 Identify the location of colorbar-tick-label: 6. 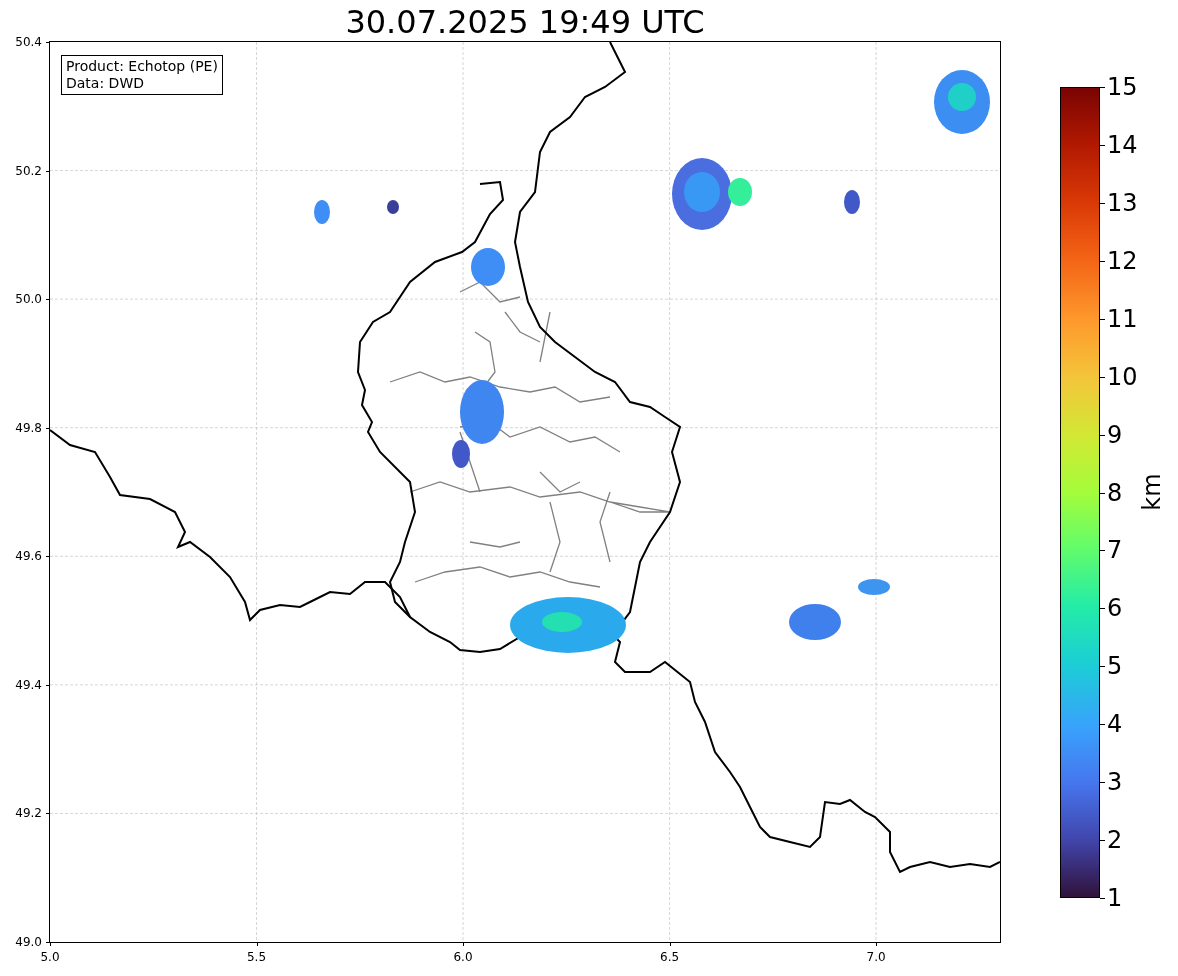
(1115, 608).